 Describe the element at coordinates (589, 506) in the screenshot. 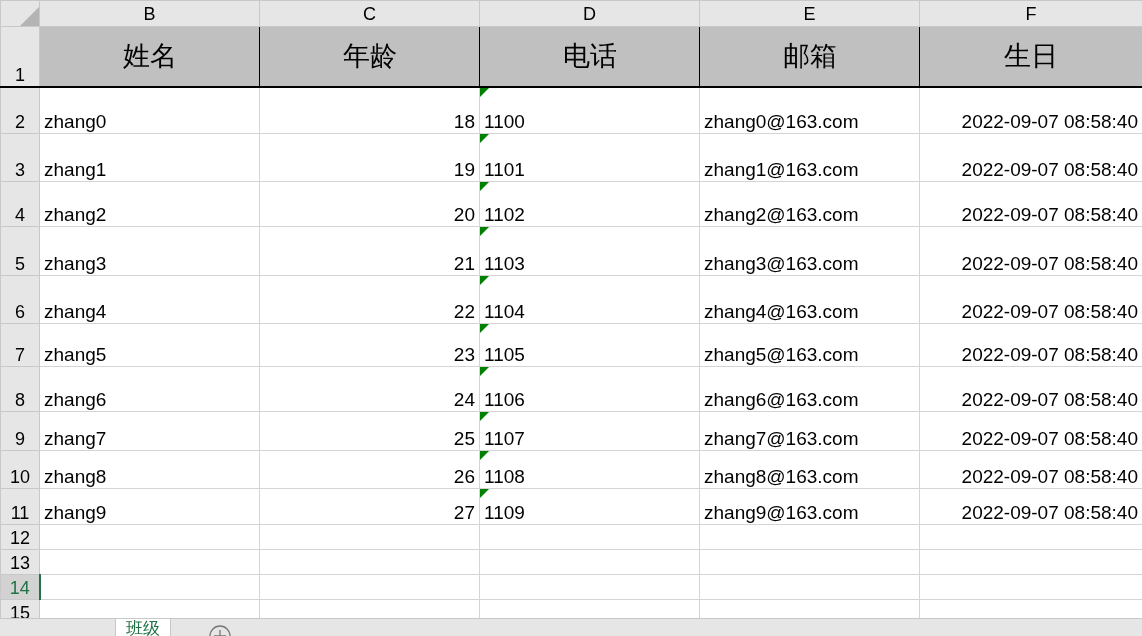

I see `table-cell: 1109` at that location.